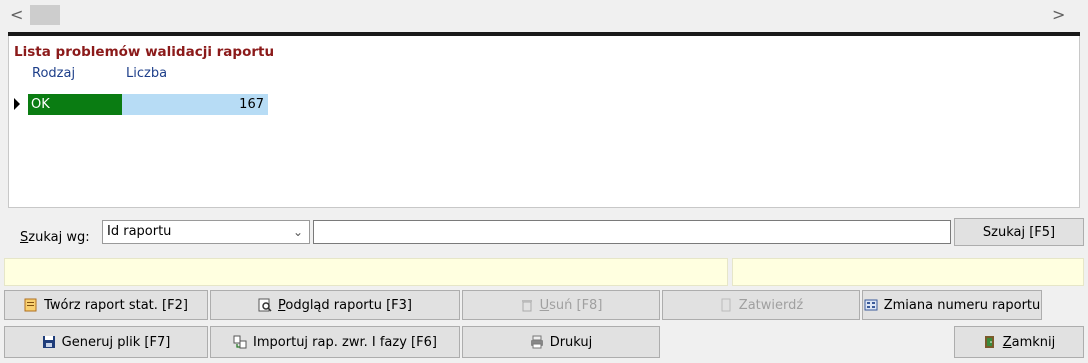 This screenshot has height=363, width=1088. I want to click on panel-title: Lista problemów walidacji raportu, so click(144, 52).